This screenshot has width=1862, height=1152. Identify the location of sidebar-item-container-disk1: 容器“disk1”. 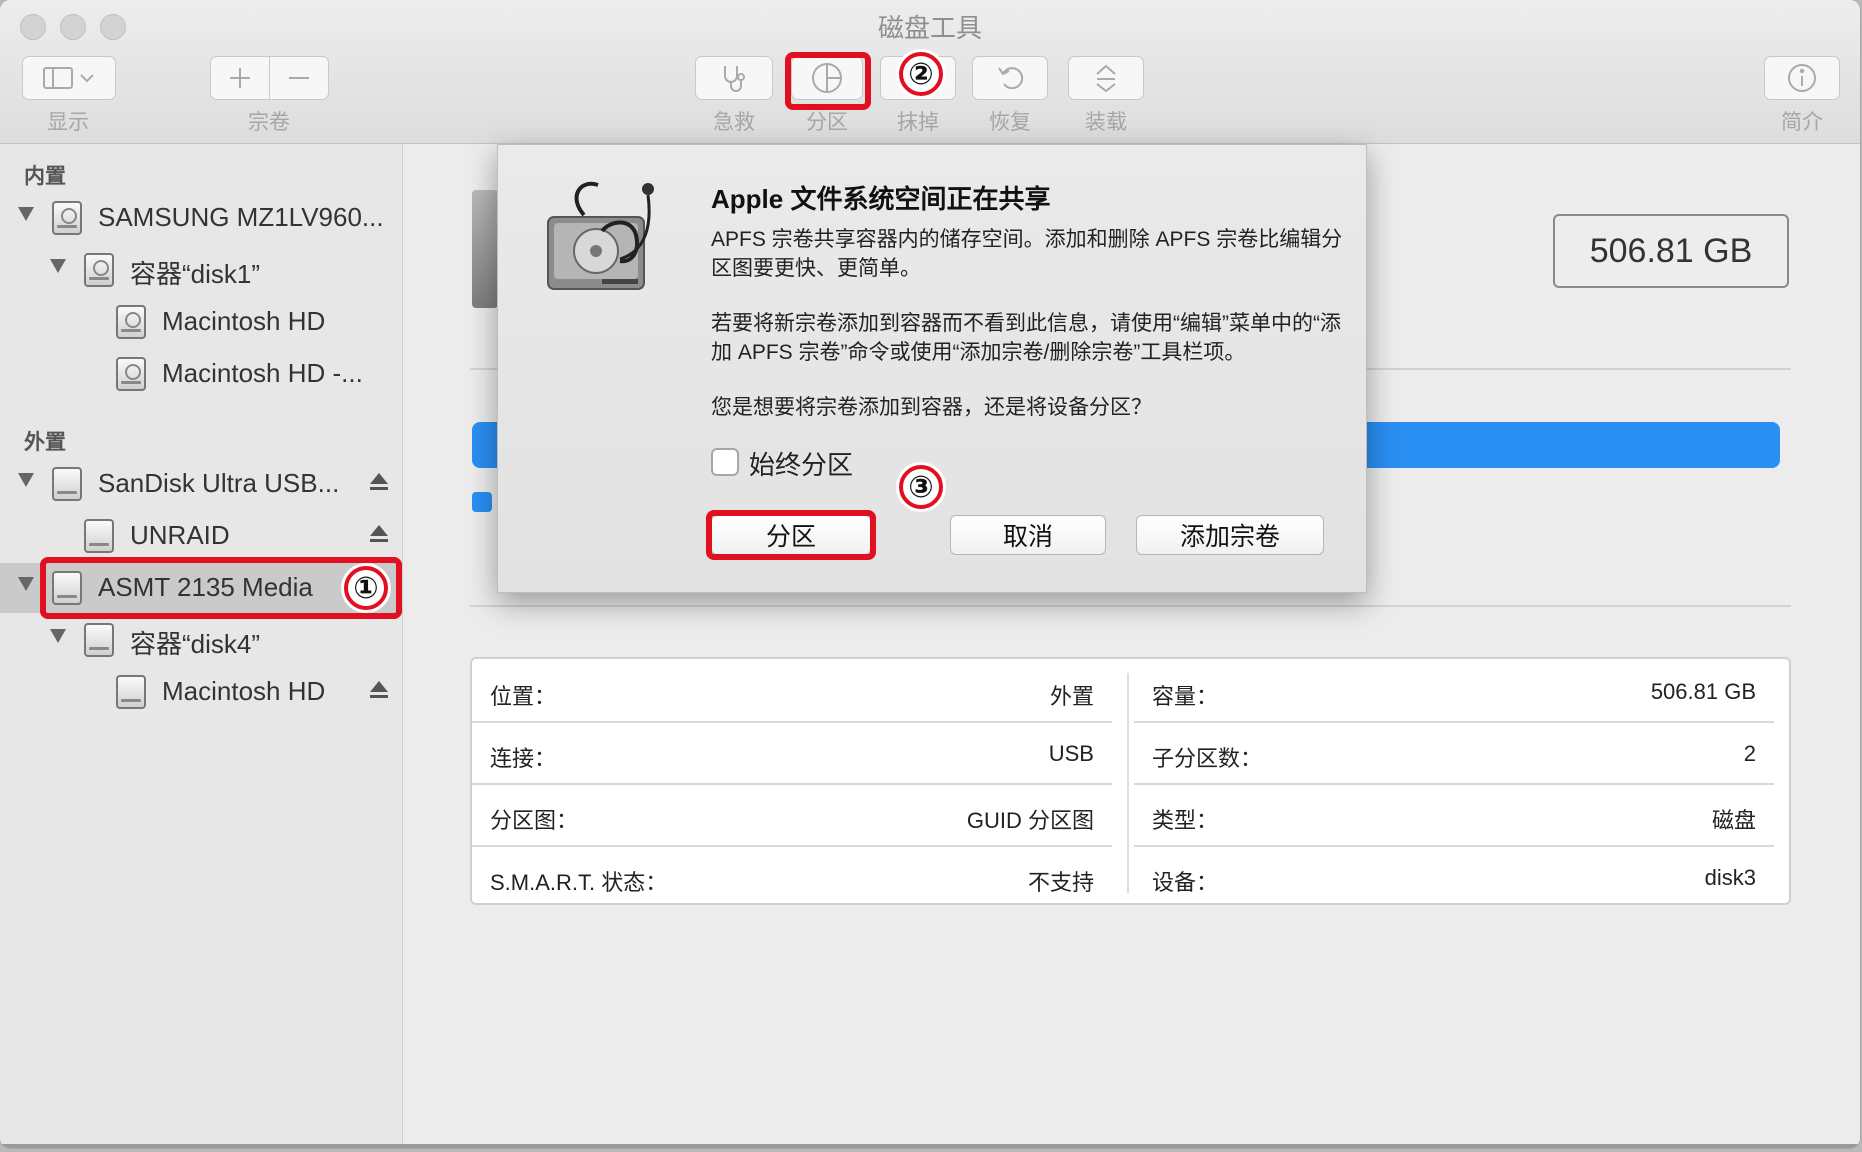
(201, 270).